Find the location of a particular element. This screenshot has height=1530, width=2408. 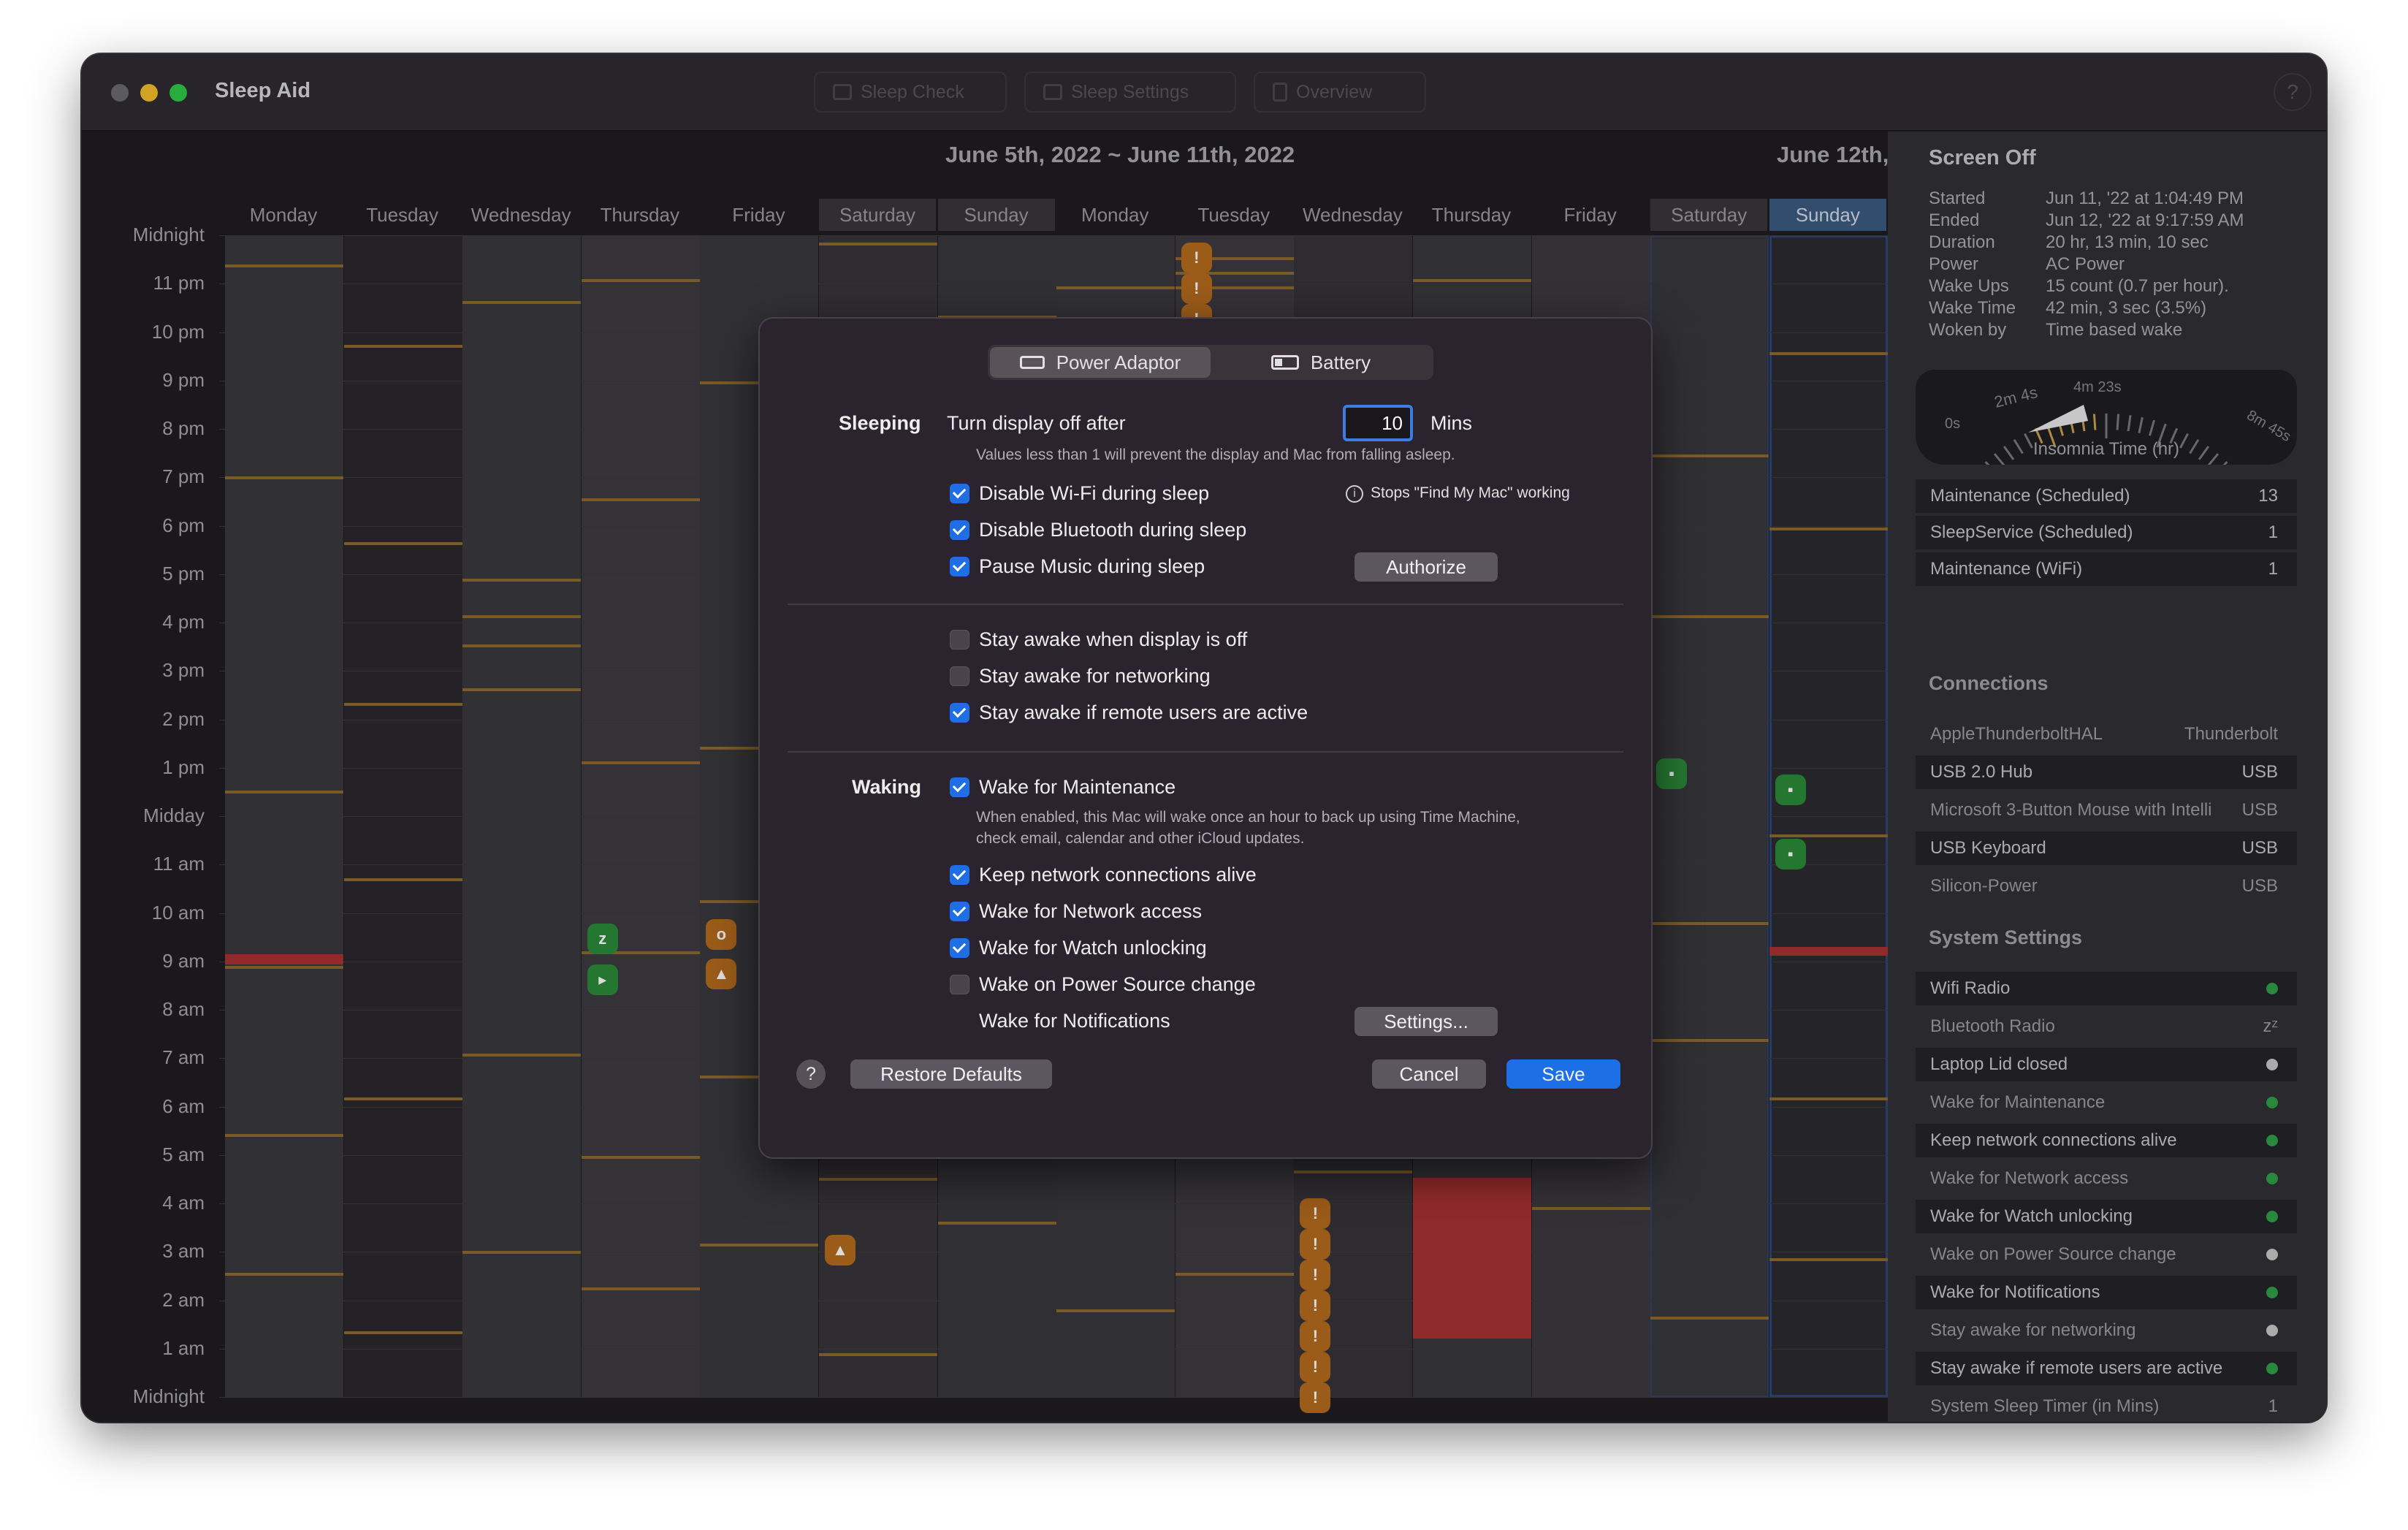

display-off-label: Turn display off after is located at coordinates (1036, 423).